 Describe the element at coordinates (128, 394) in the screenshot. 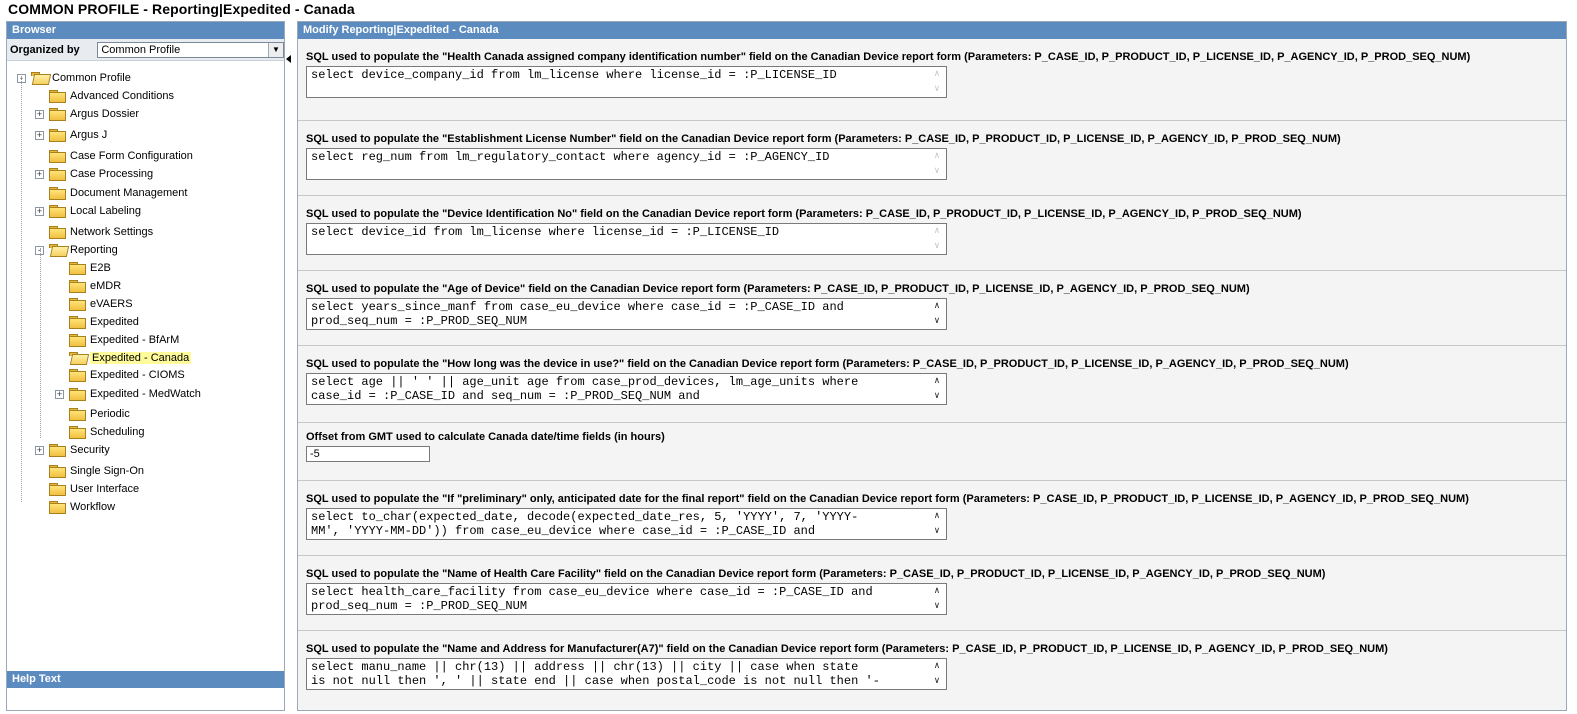

I see `tree-item: + Expedited - MedWatch` at that location.